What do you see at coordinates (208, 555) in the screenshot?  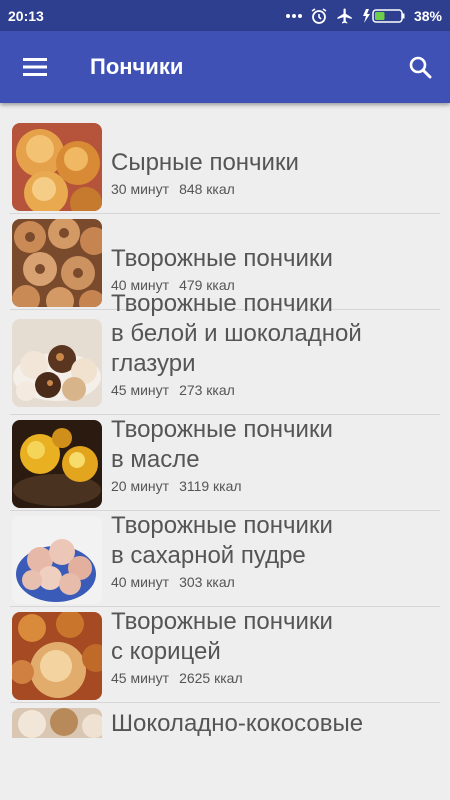 I see `recipe-name-line: в сахарной пудре` at bounding box center [208, 555].